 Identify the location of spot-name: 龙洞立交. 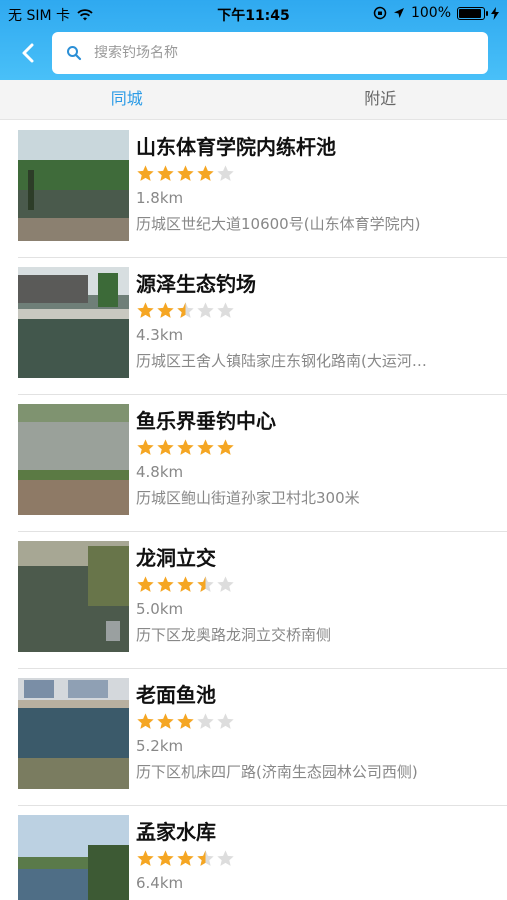
(176, 558).